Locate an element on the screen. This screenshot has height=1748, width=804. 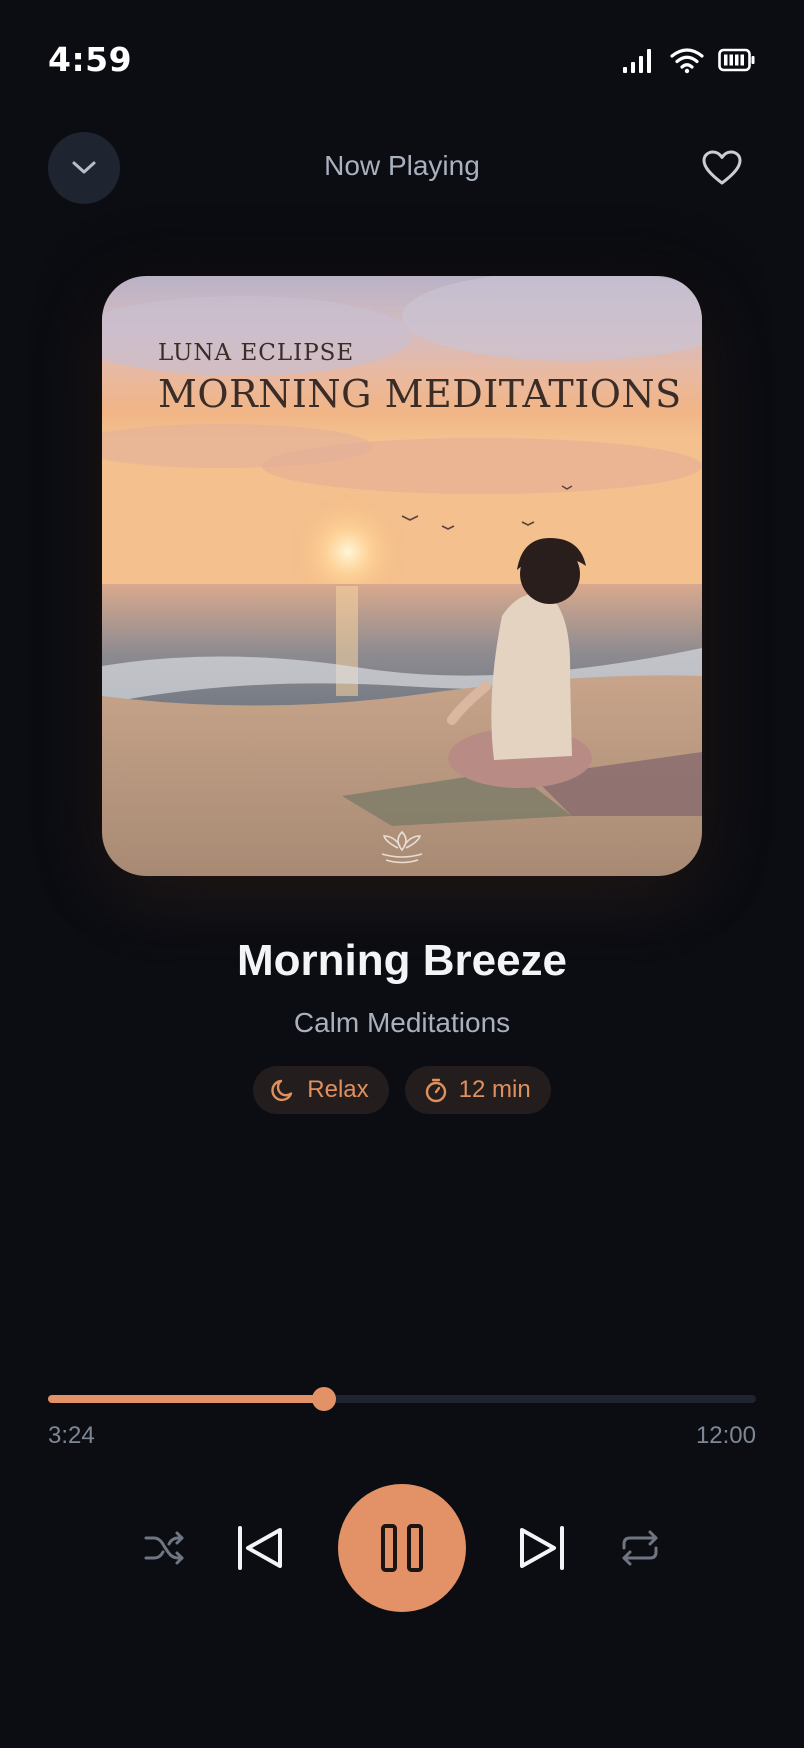
heart-icon is located at coordinates (722, 167).